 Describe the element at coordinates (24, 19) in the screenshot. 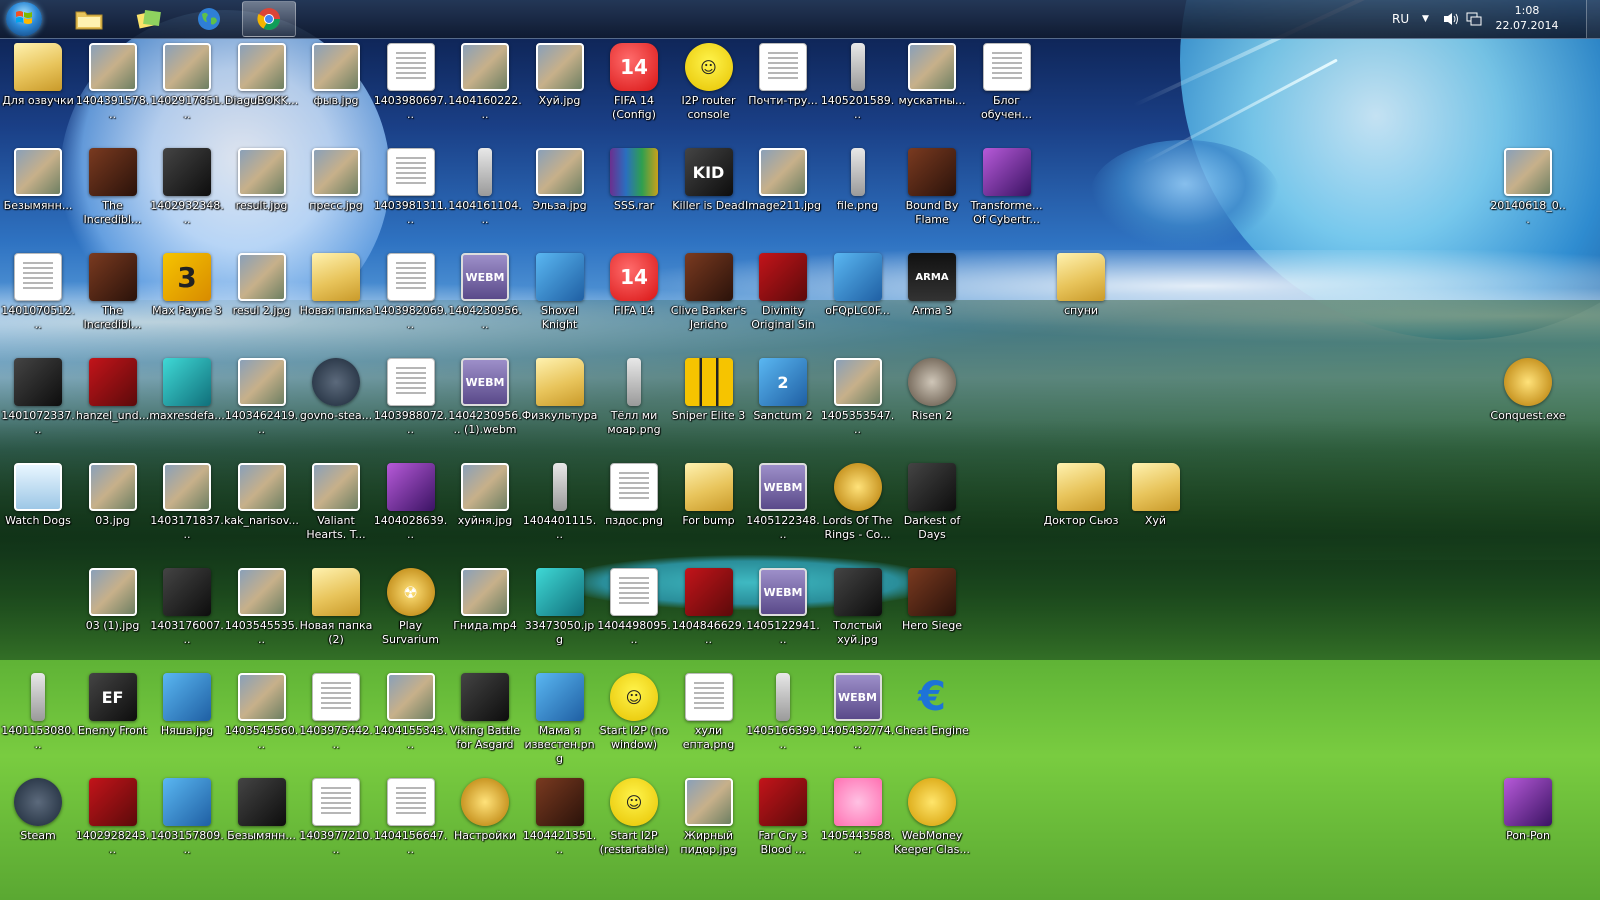

I see `start-button` at that location.